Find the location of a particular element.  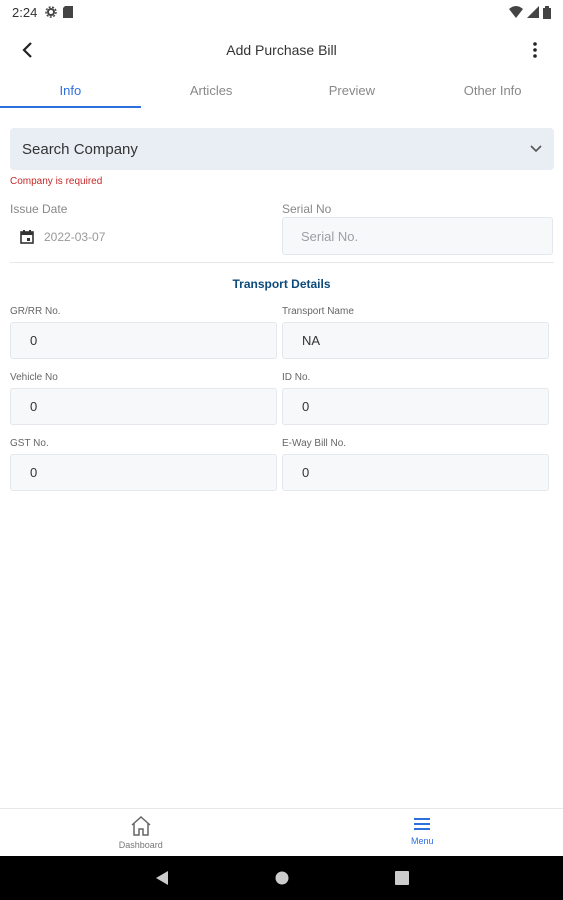

square-recents-icon is located at coordinates (402, 878).